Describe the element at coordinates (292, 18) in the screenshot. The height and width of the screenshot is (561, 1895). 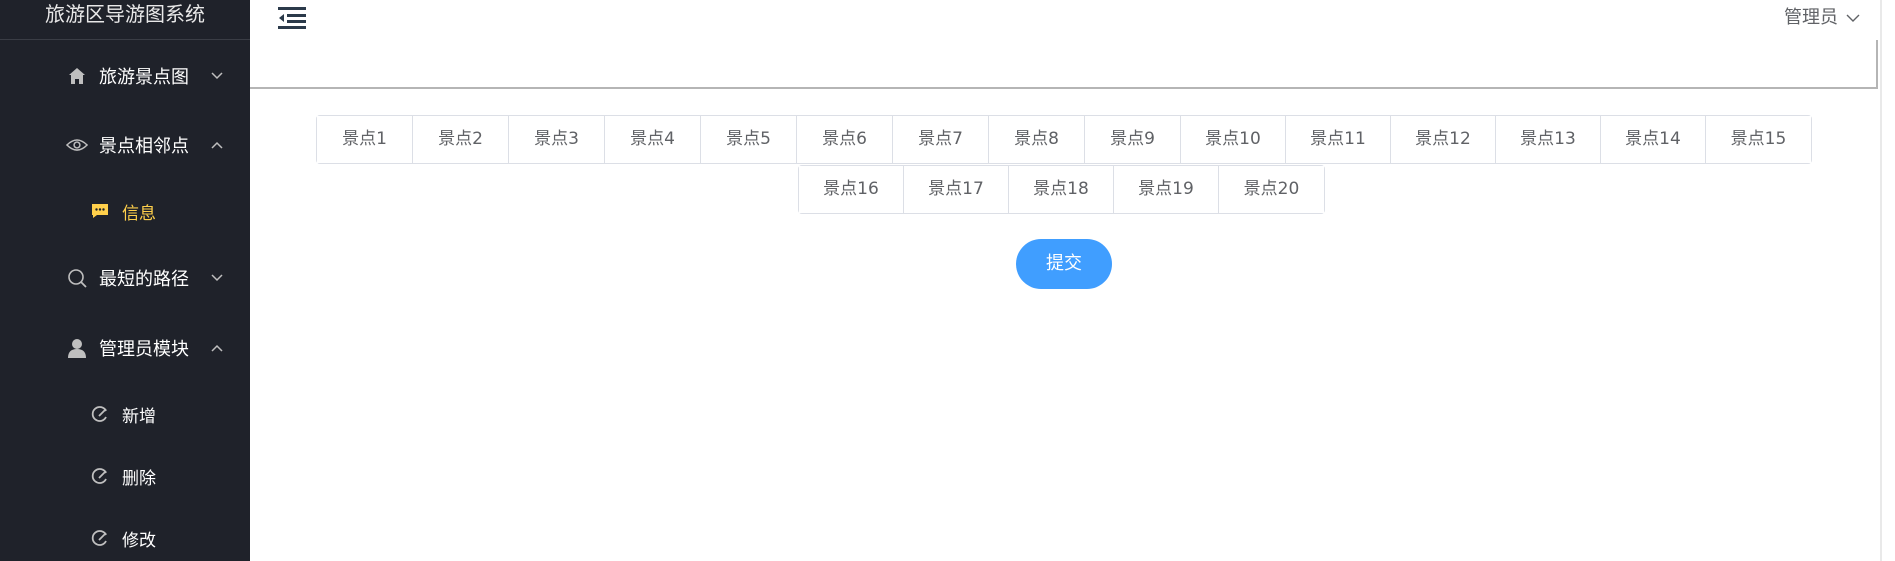
I see `hamburger-menu-icon` at that location.